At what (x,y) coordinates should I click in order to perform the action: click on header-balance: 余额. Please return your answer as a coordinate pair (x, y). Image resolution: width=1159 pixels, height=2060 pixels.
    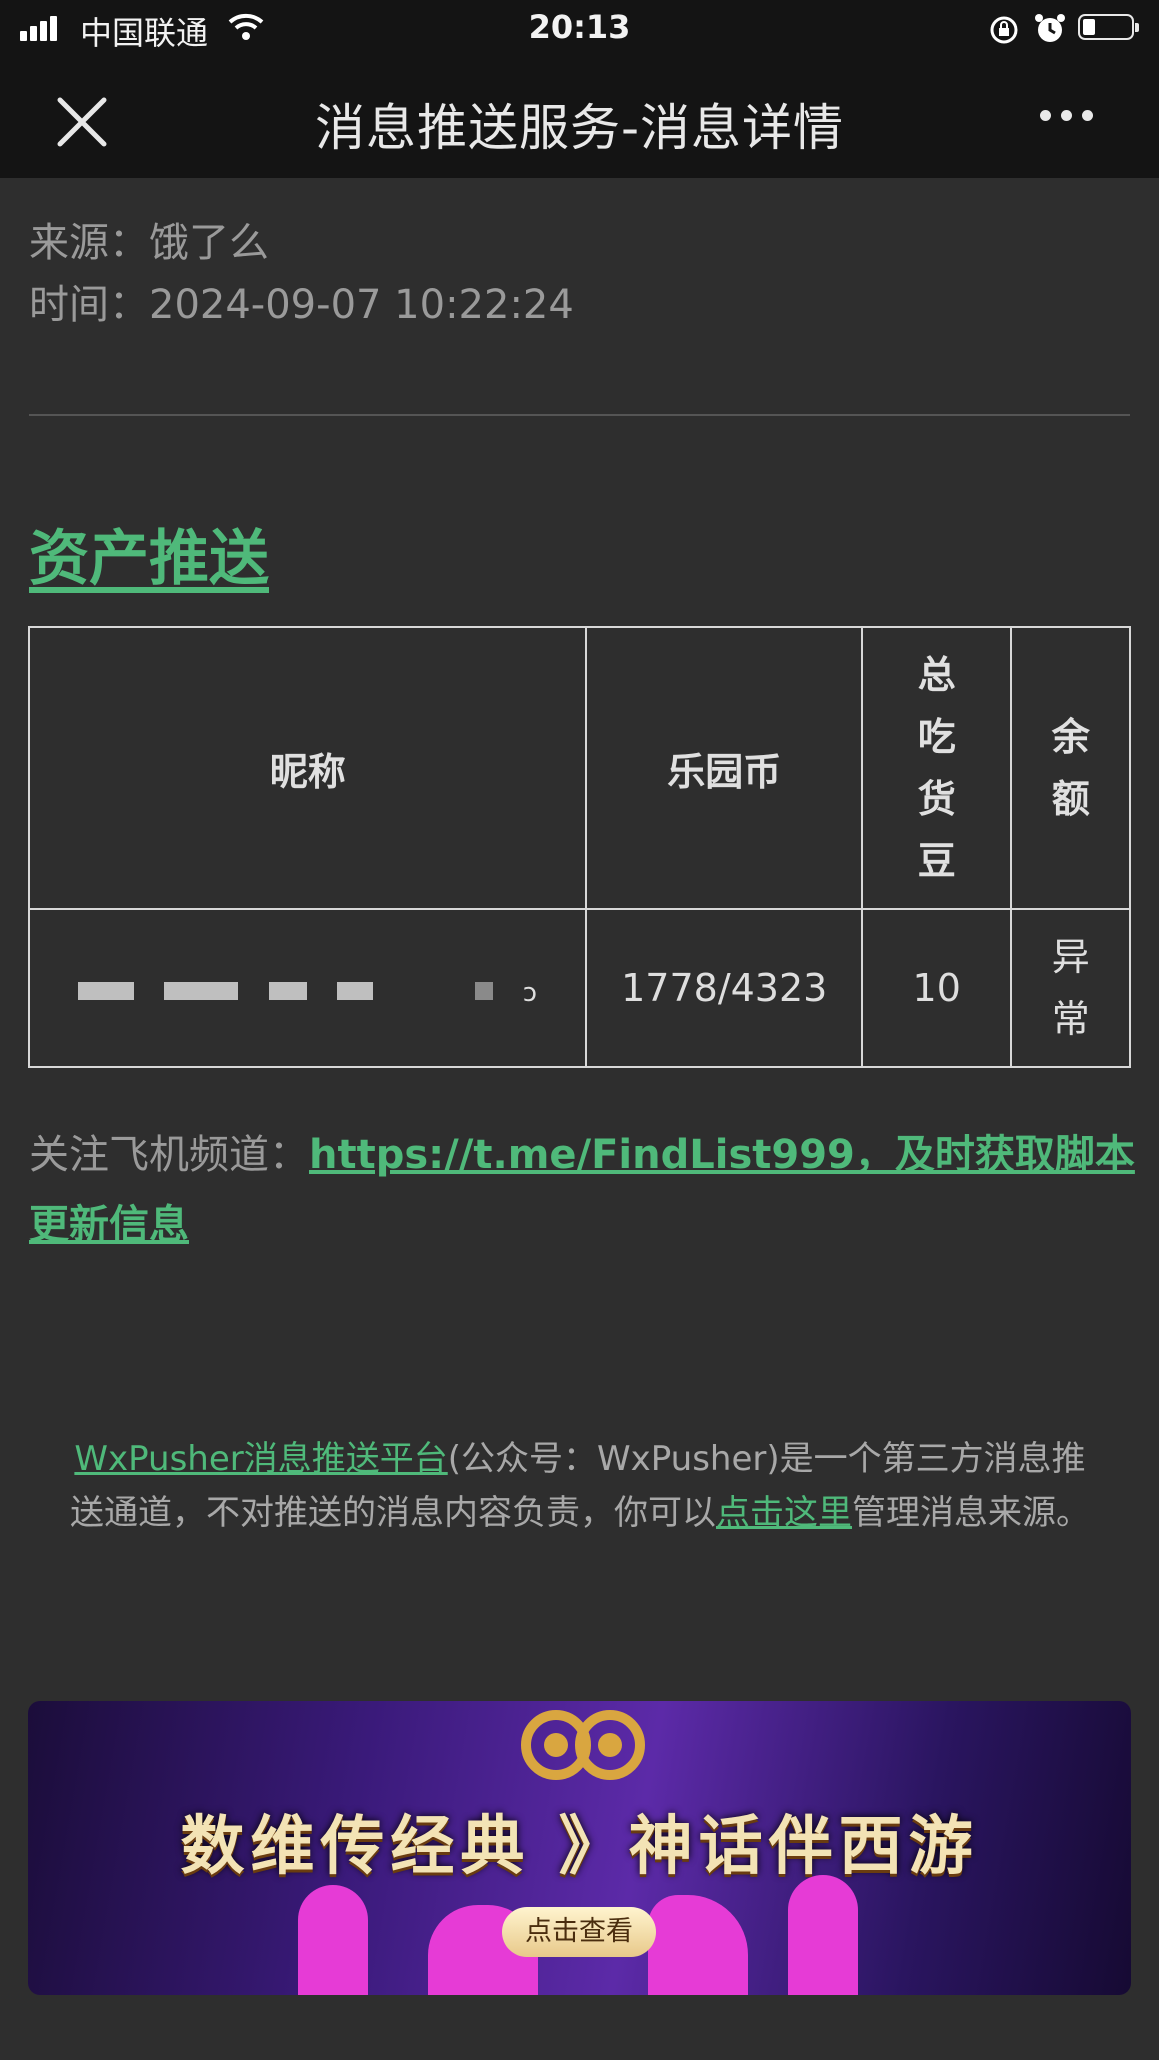
    Looking at the image, I should click on (1070, 768).